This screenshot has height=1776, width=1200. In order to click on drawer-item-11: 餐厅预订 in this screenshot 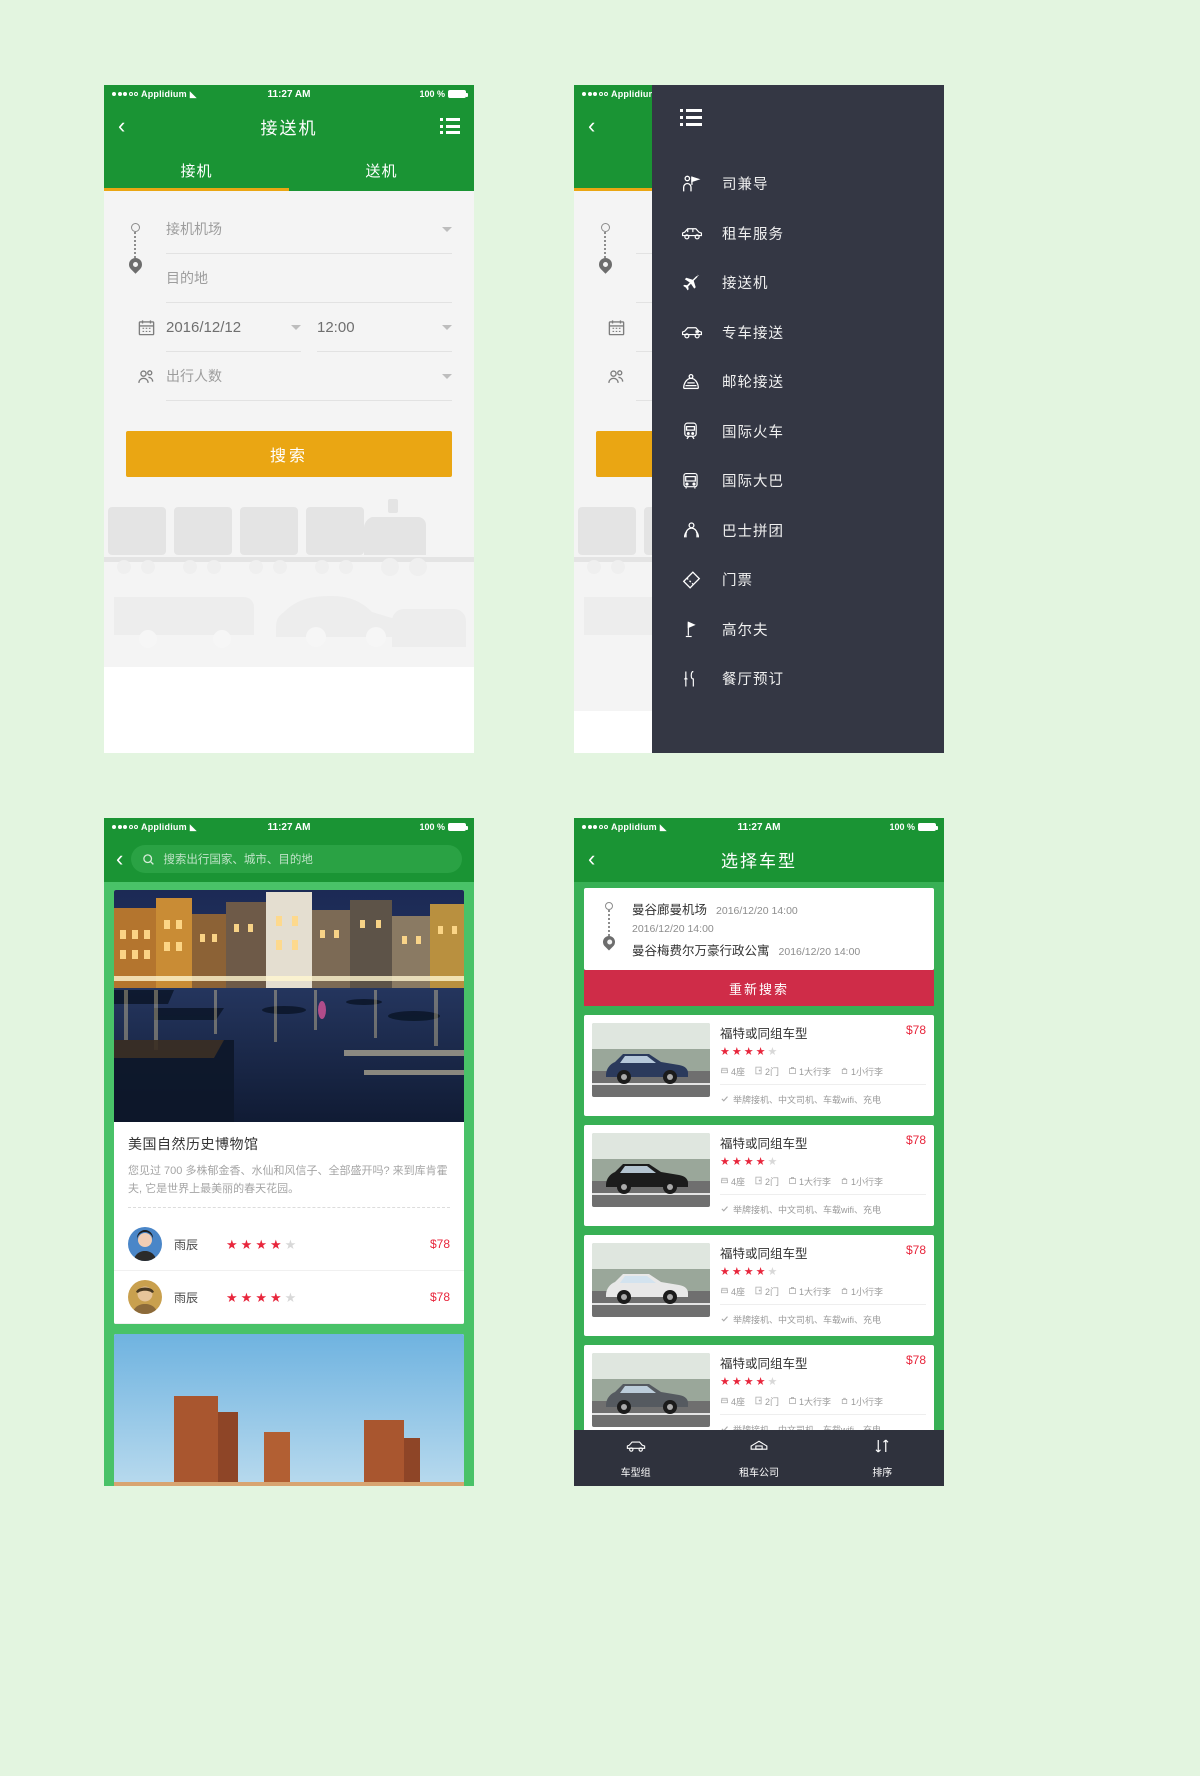, I will do `click(798, 679)`.